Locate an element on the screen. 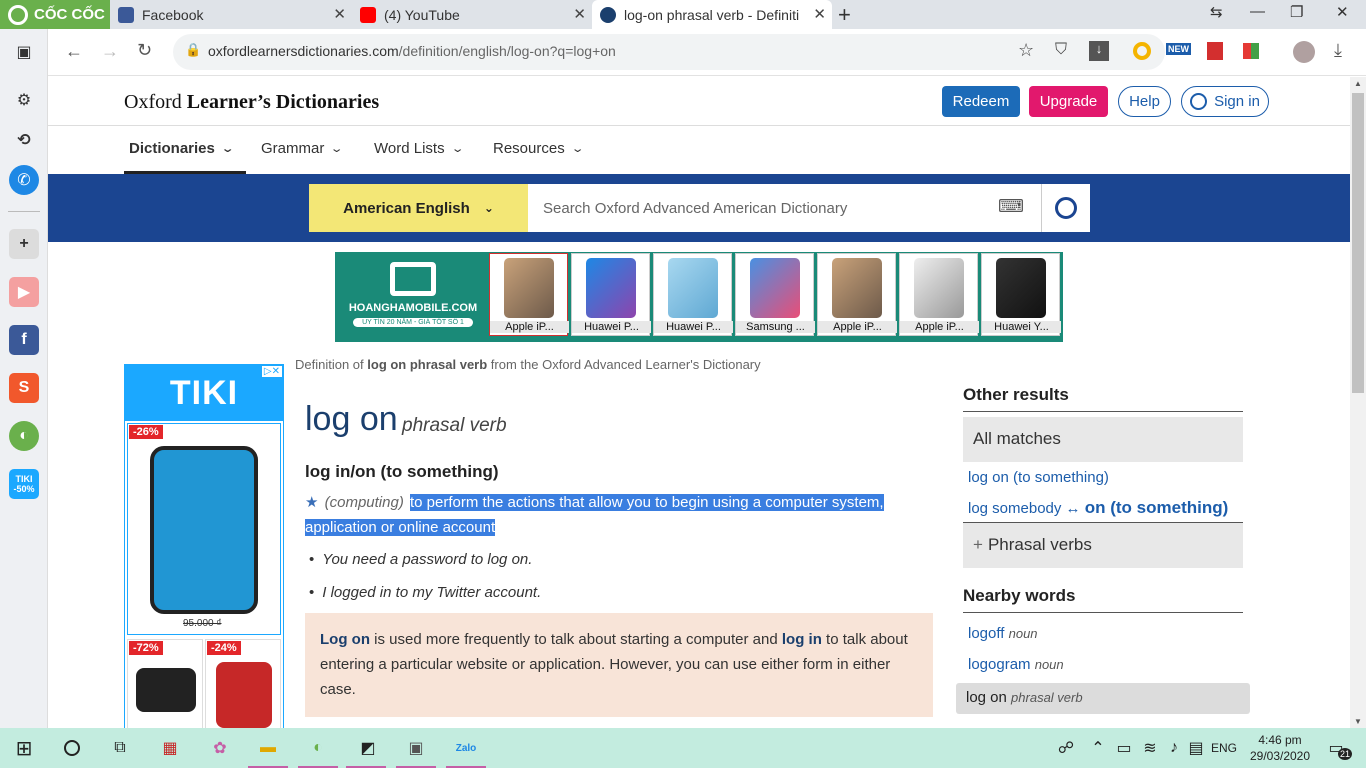  tab-oxford: log-on phrasal verb - Definiti ✕ is located at coordinates (712, 14).